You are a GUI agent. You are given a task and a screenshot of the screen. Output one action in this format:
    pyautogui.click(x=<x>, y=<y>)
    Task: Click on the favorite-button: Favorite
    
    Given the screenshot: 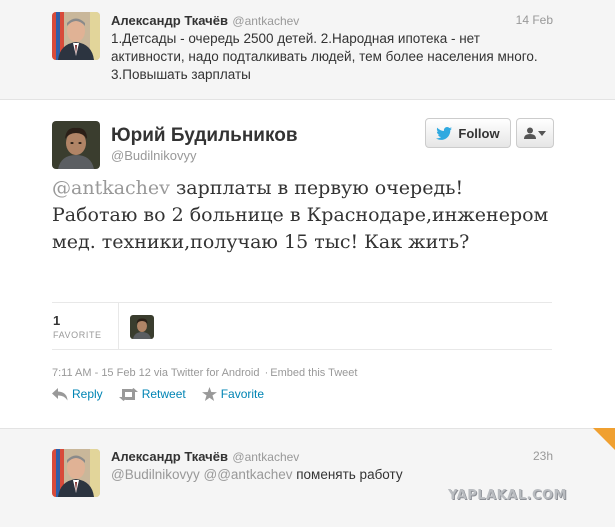 What is the action you would take?
    pyautogui.click(x=233, y=394)
    